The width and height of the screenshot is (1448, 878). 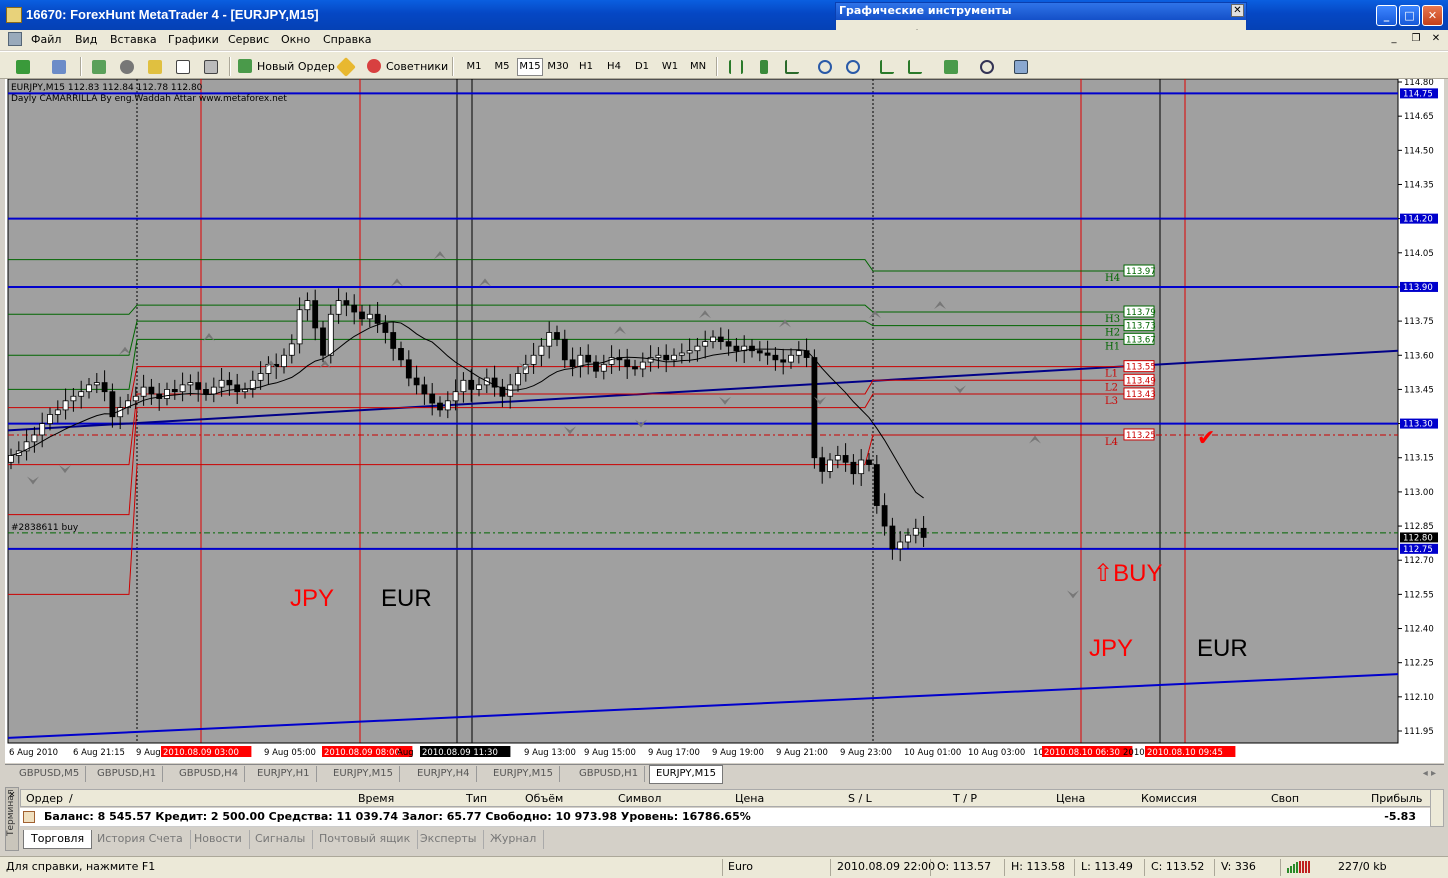 I want to click on tab-signals: Сигналы, so click(x=281, y=839).